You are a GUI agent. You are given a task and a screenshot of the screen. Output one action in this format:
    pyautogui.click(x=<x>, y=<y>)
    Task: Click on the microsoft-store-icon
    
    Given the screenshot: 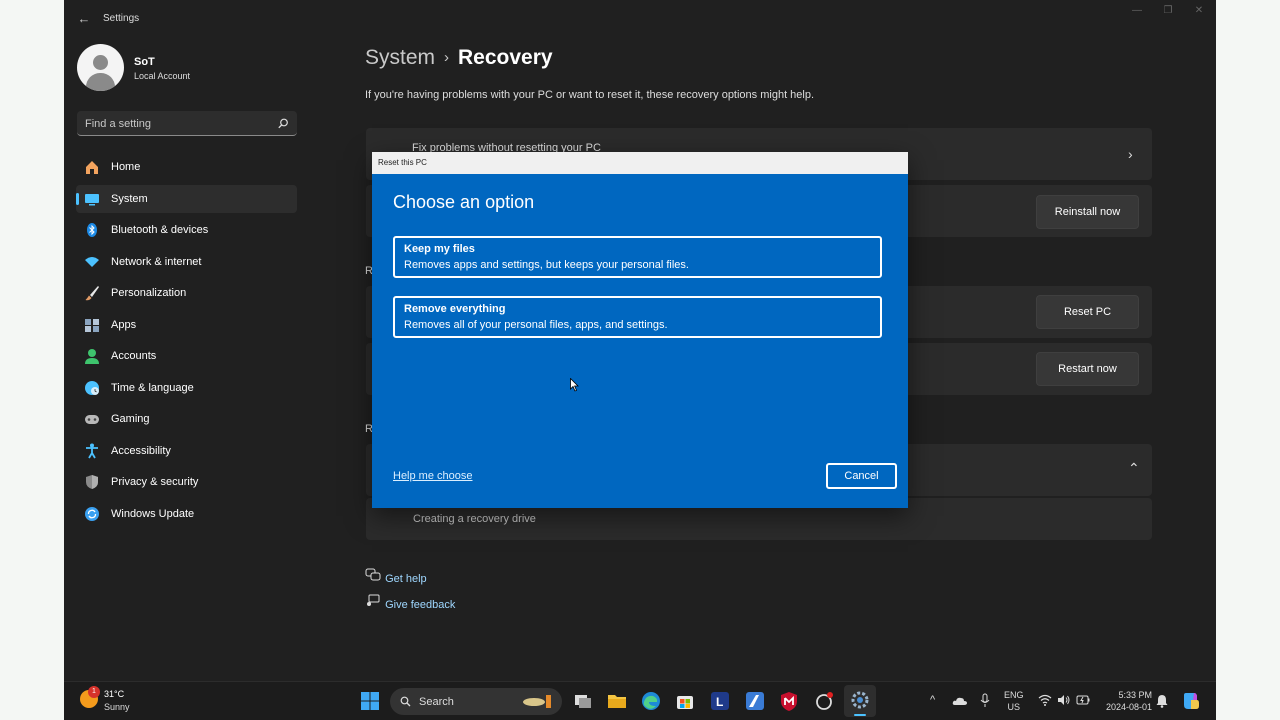 What is the action you would take?
    pyautogui.click(x=685, y=701)
    